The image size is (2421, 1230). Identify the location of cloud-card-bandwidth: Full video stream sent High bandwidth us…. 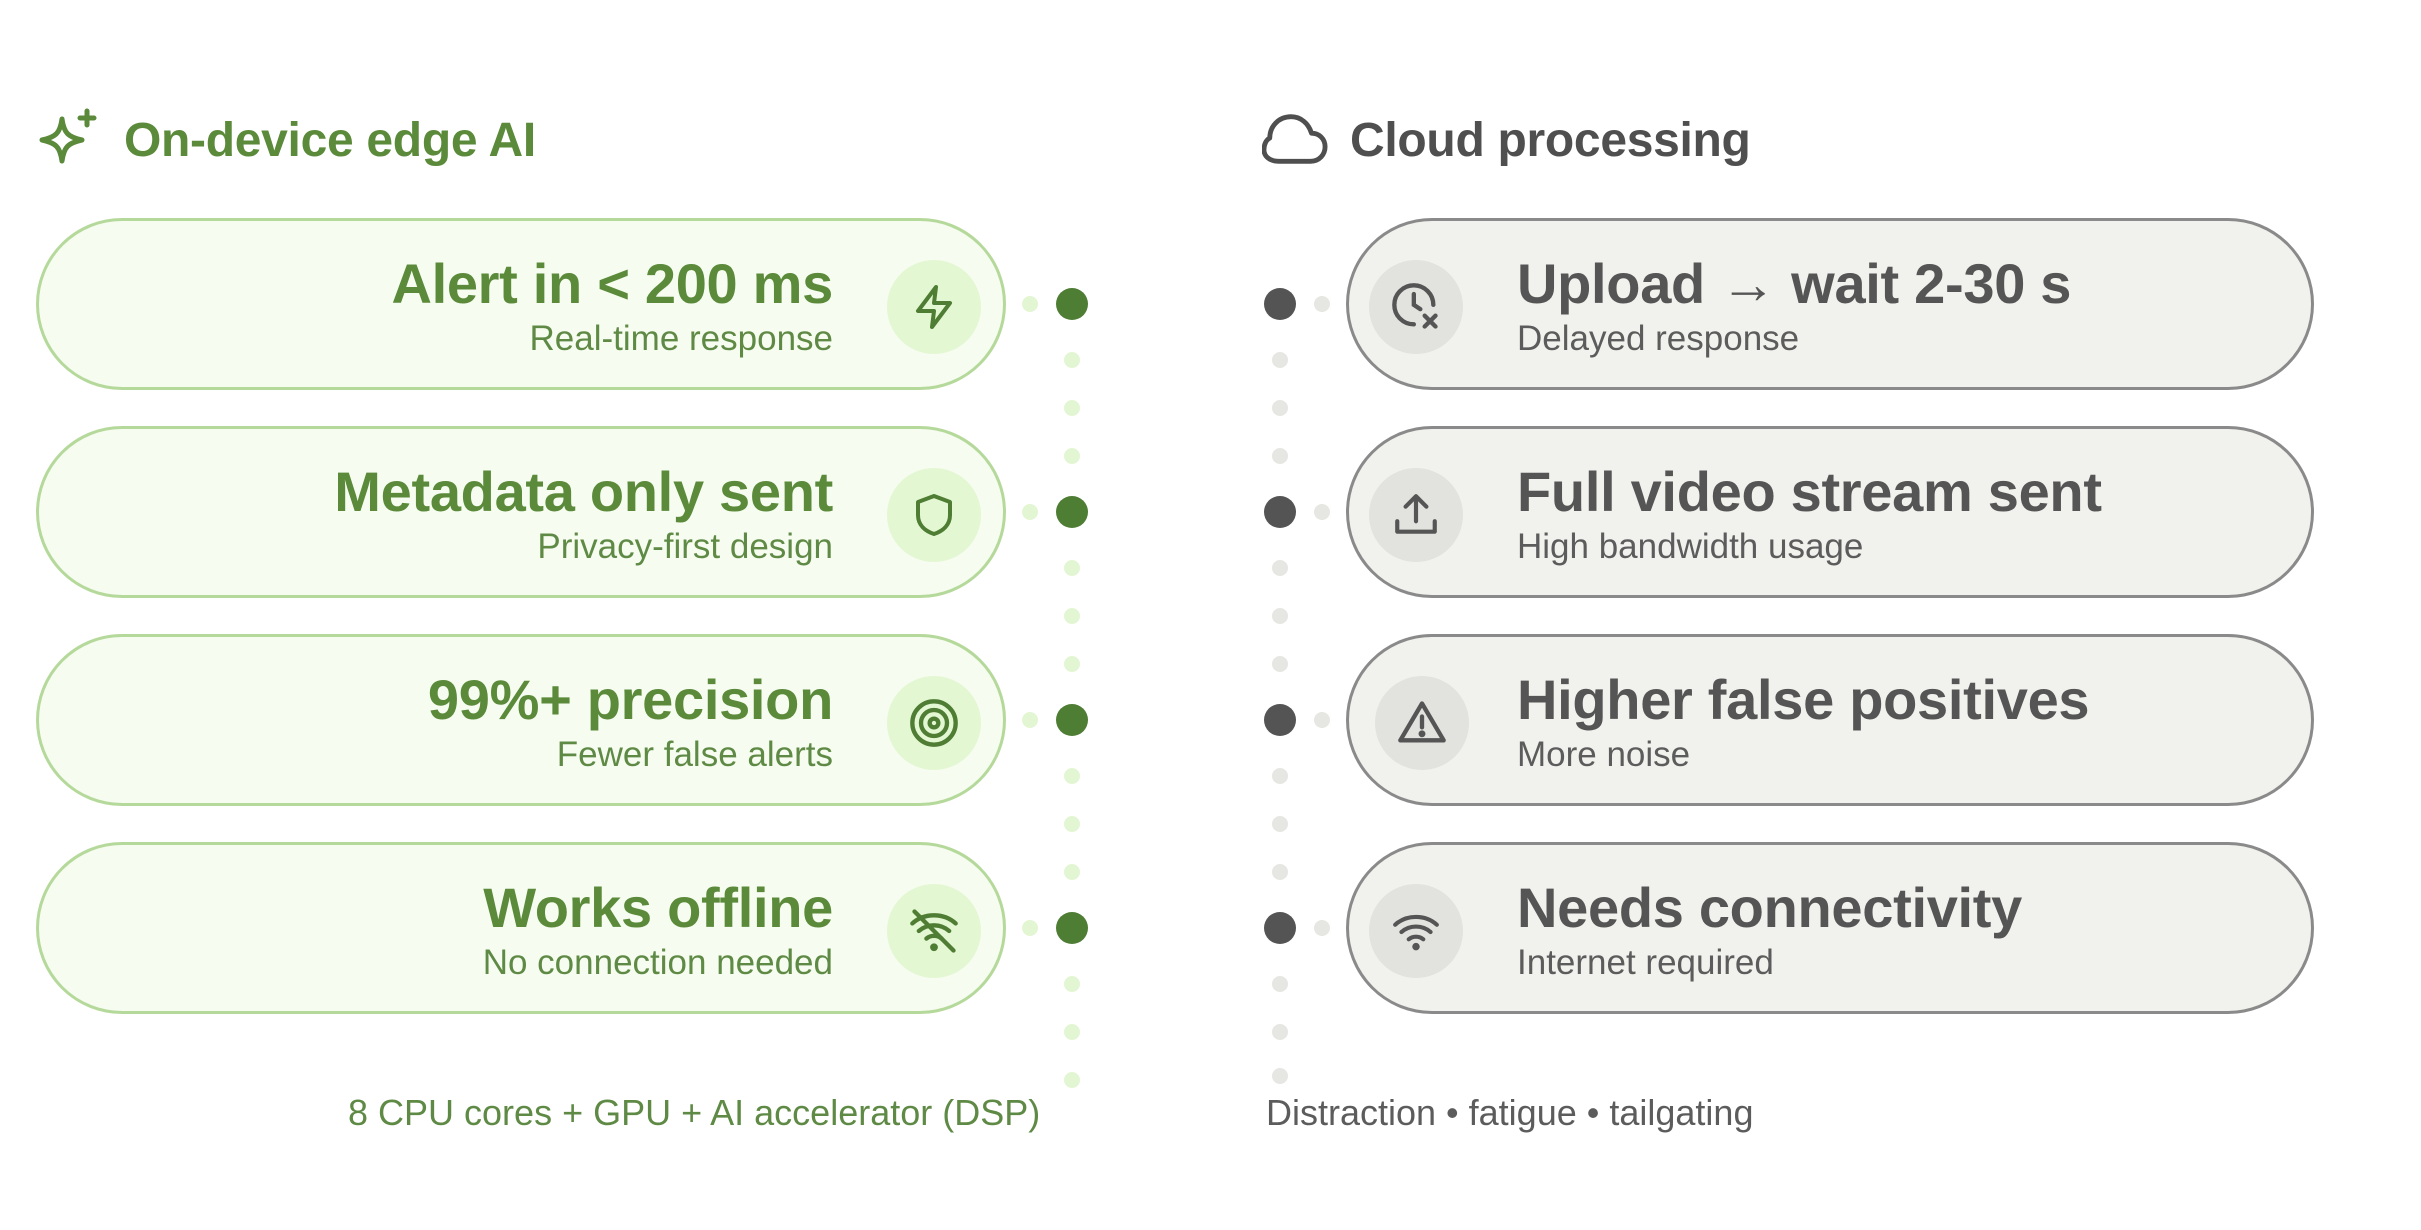
(1830, 512).